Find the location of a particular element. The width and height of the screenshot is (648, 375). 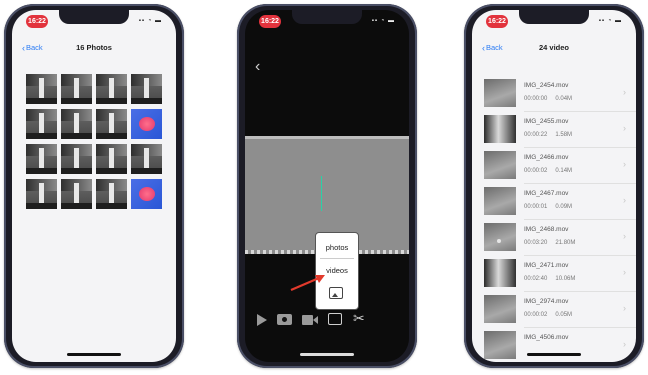

video-filename: IMG_2467.mov is located at coordinates (546, 193).